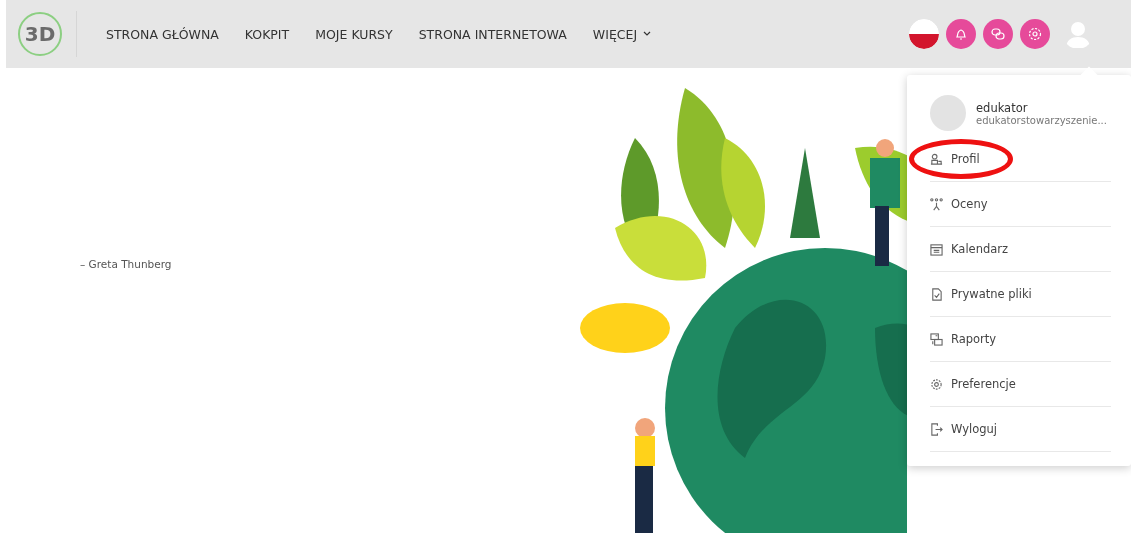  Describe the element at coordinates (492, 34) in the screenshot. I see `nav-link: STRONA INTERNETOWA` at that location.